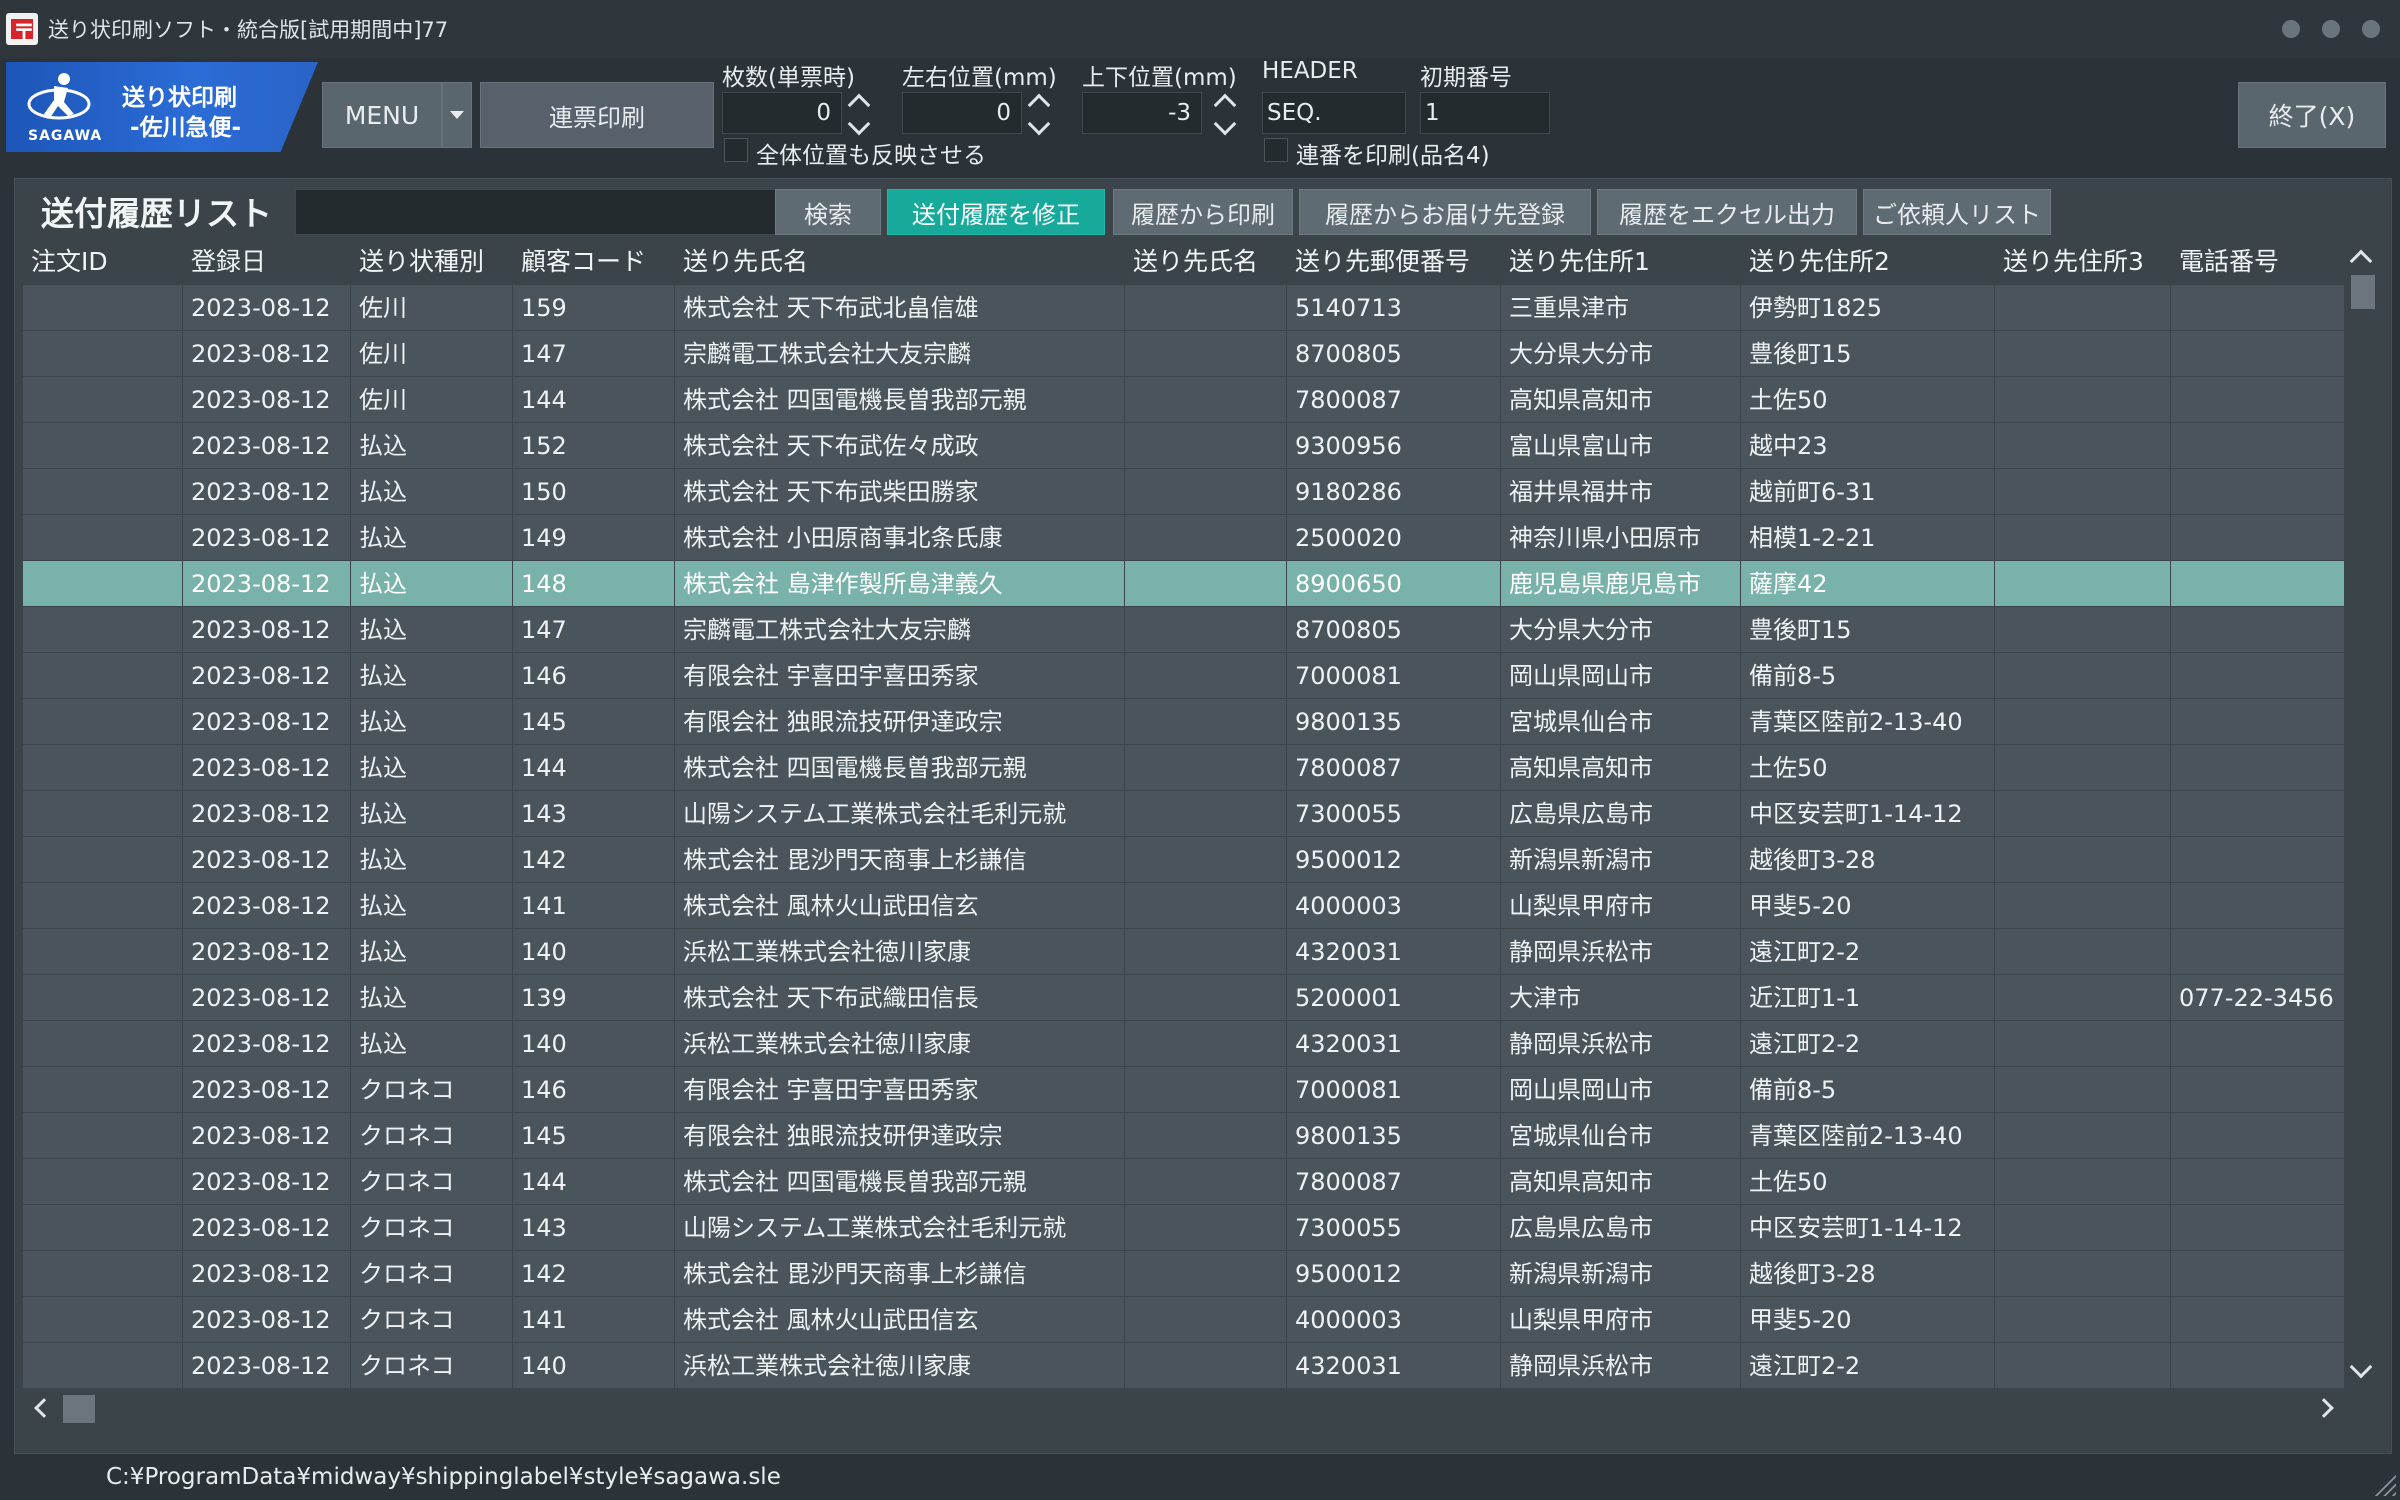  Describe the element at coordinates (1621, 308) in the screenshot. I see `cell-dest-address1: 三重県津市` at that location.